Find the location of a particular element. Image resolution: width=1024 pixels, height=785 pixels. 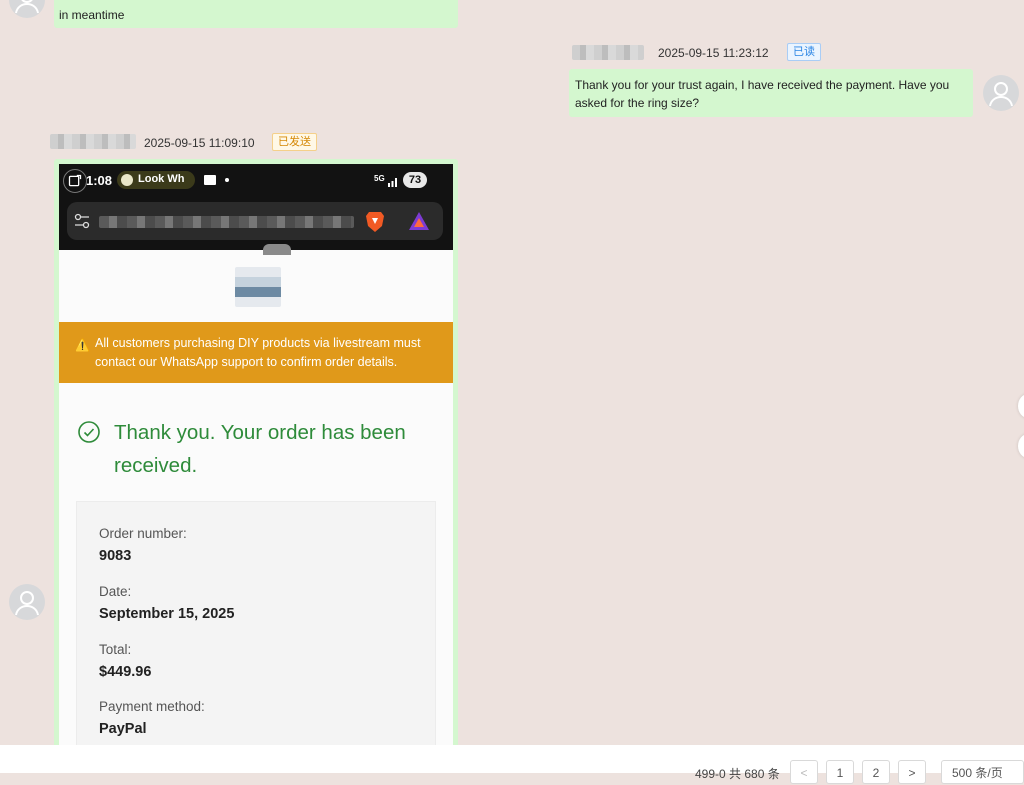

music-pill: Look Wh is located at coordinates (156, 180).